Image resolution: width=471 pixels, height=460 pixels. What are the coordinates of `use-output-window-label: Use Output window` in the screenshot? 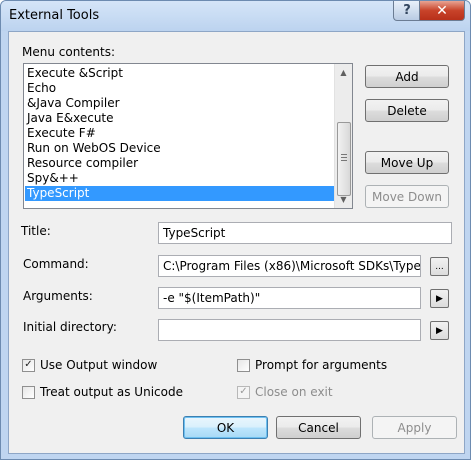 It's located at (99, 365).